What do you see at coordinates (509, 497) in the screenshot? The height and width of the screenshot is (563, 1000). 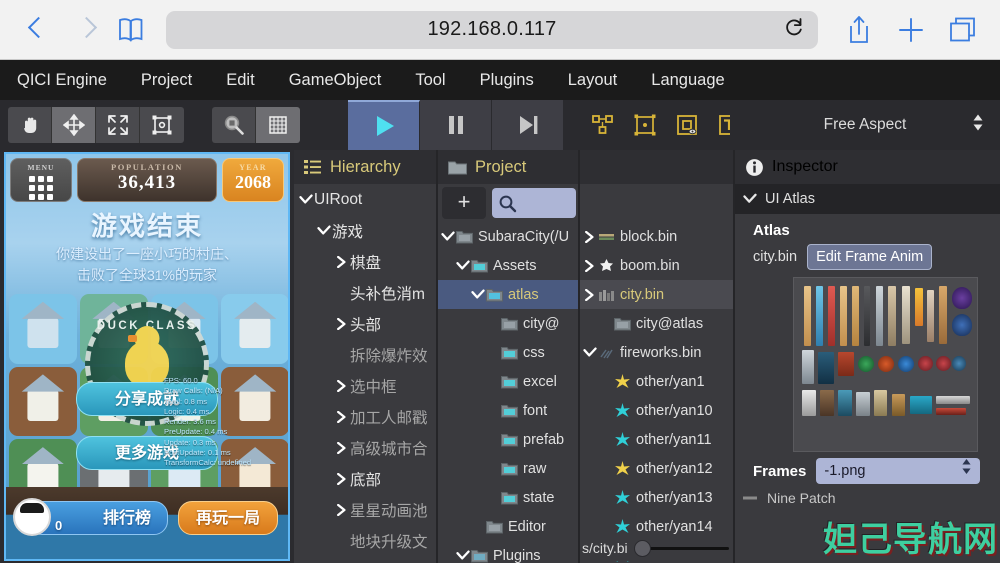 I see `project-node: state` at bounding box center [509, 497].